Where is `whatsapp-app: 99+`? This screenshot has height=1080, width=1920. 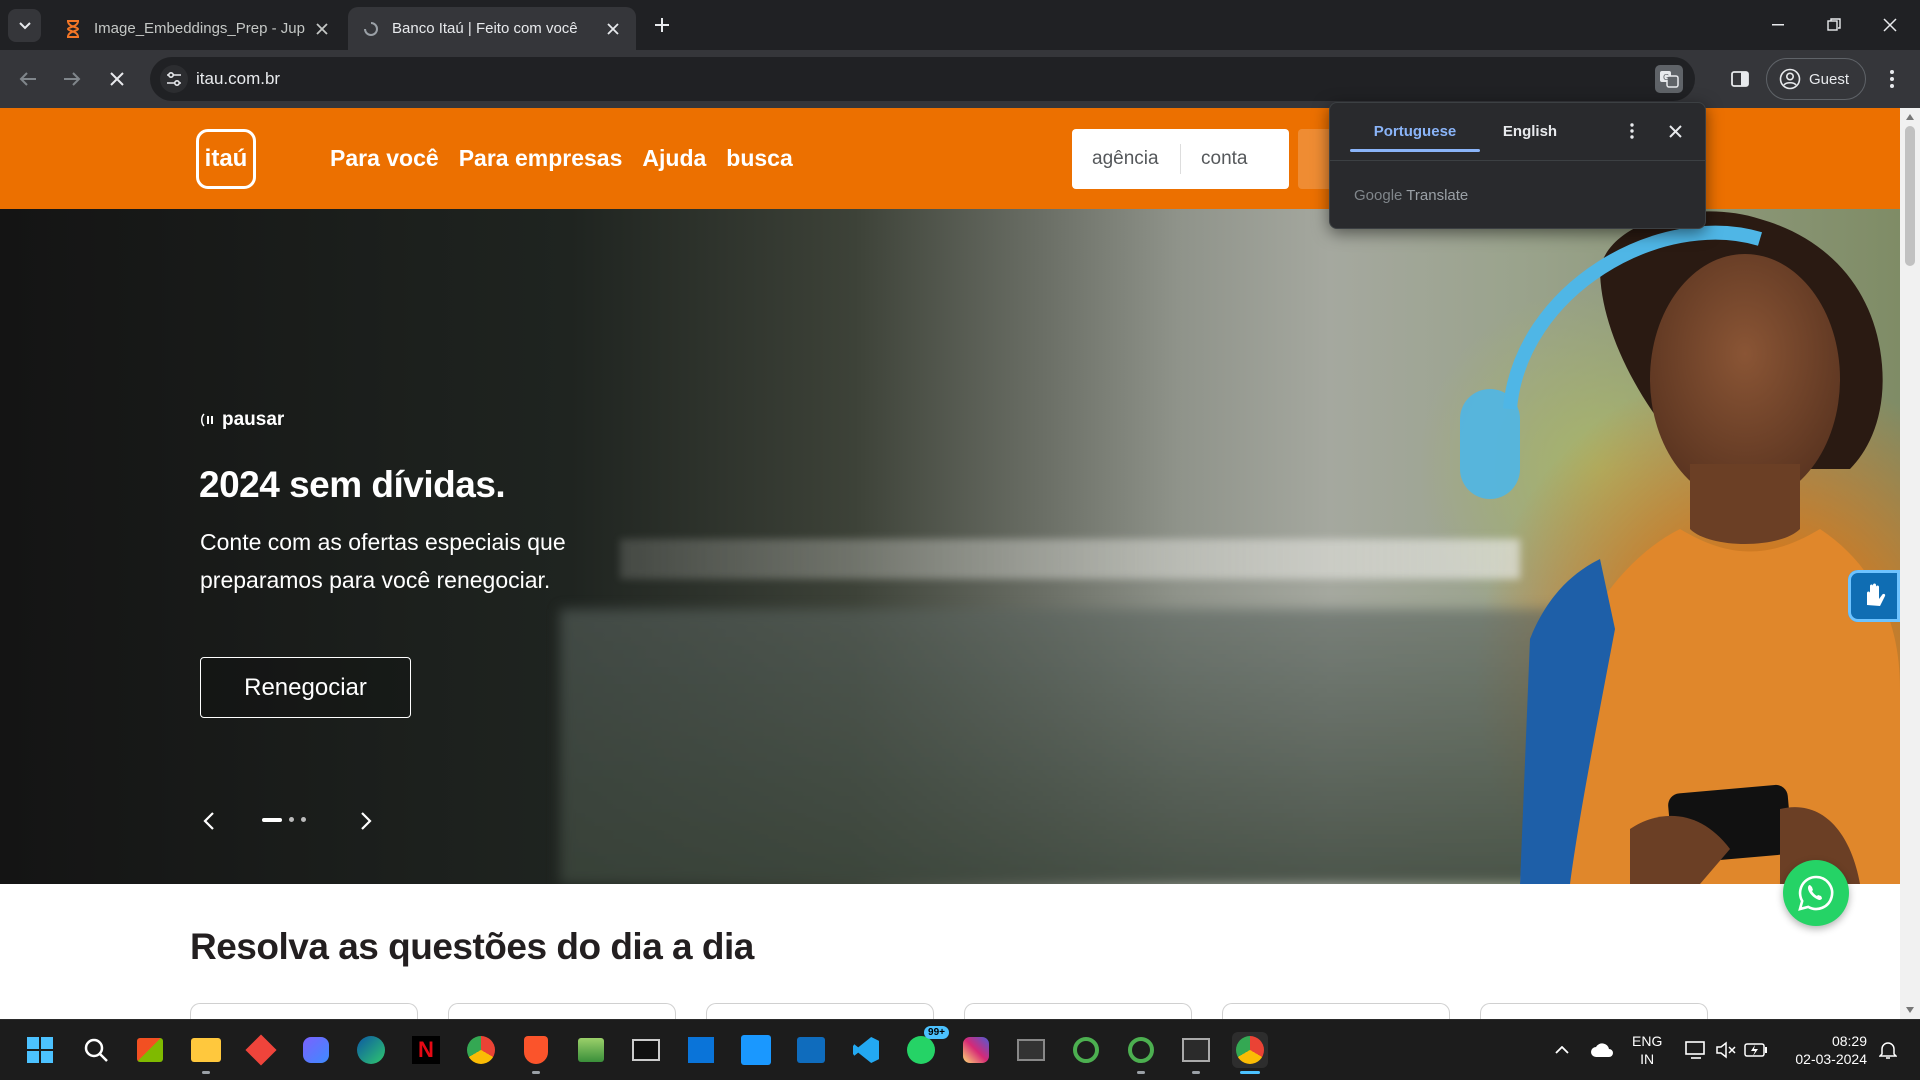 whatsapp-app: 99+ is located at coordinates (926, 1047).